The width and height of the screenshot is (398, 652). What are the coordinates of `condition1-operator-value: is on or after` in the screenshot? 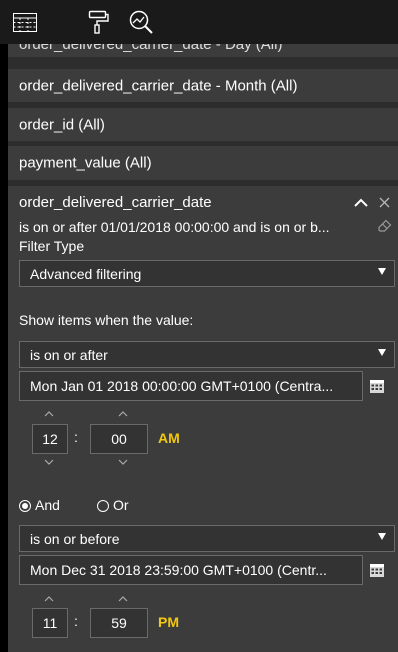 It's located at (69, 355).